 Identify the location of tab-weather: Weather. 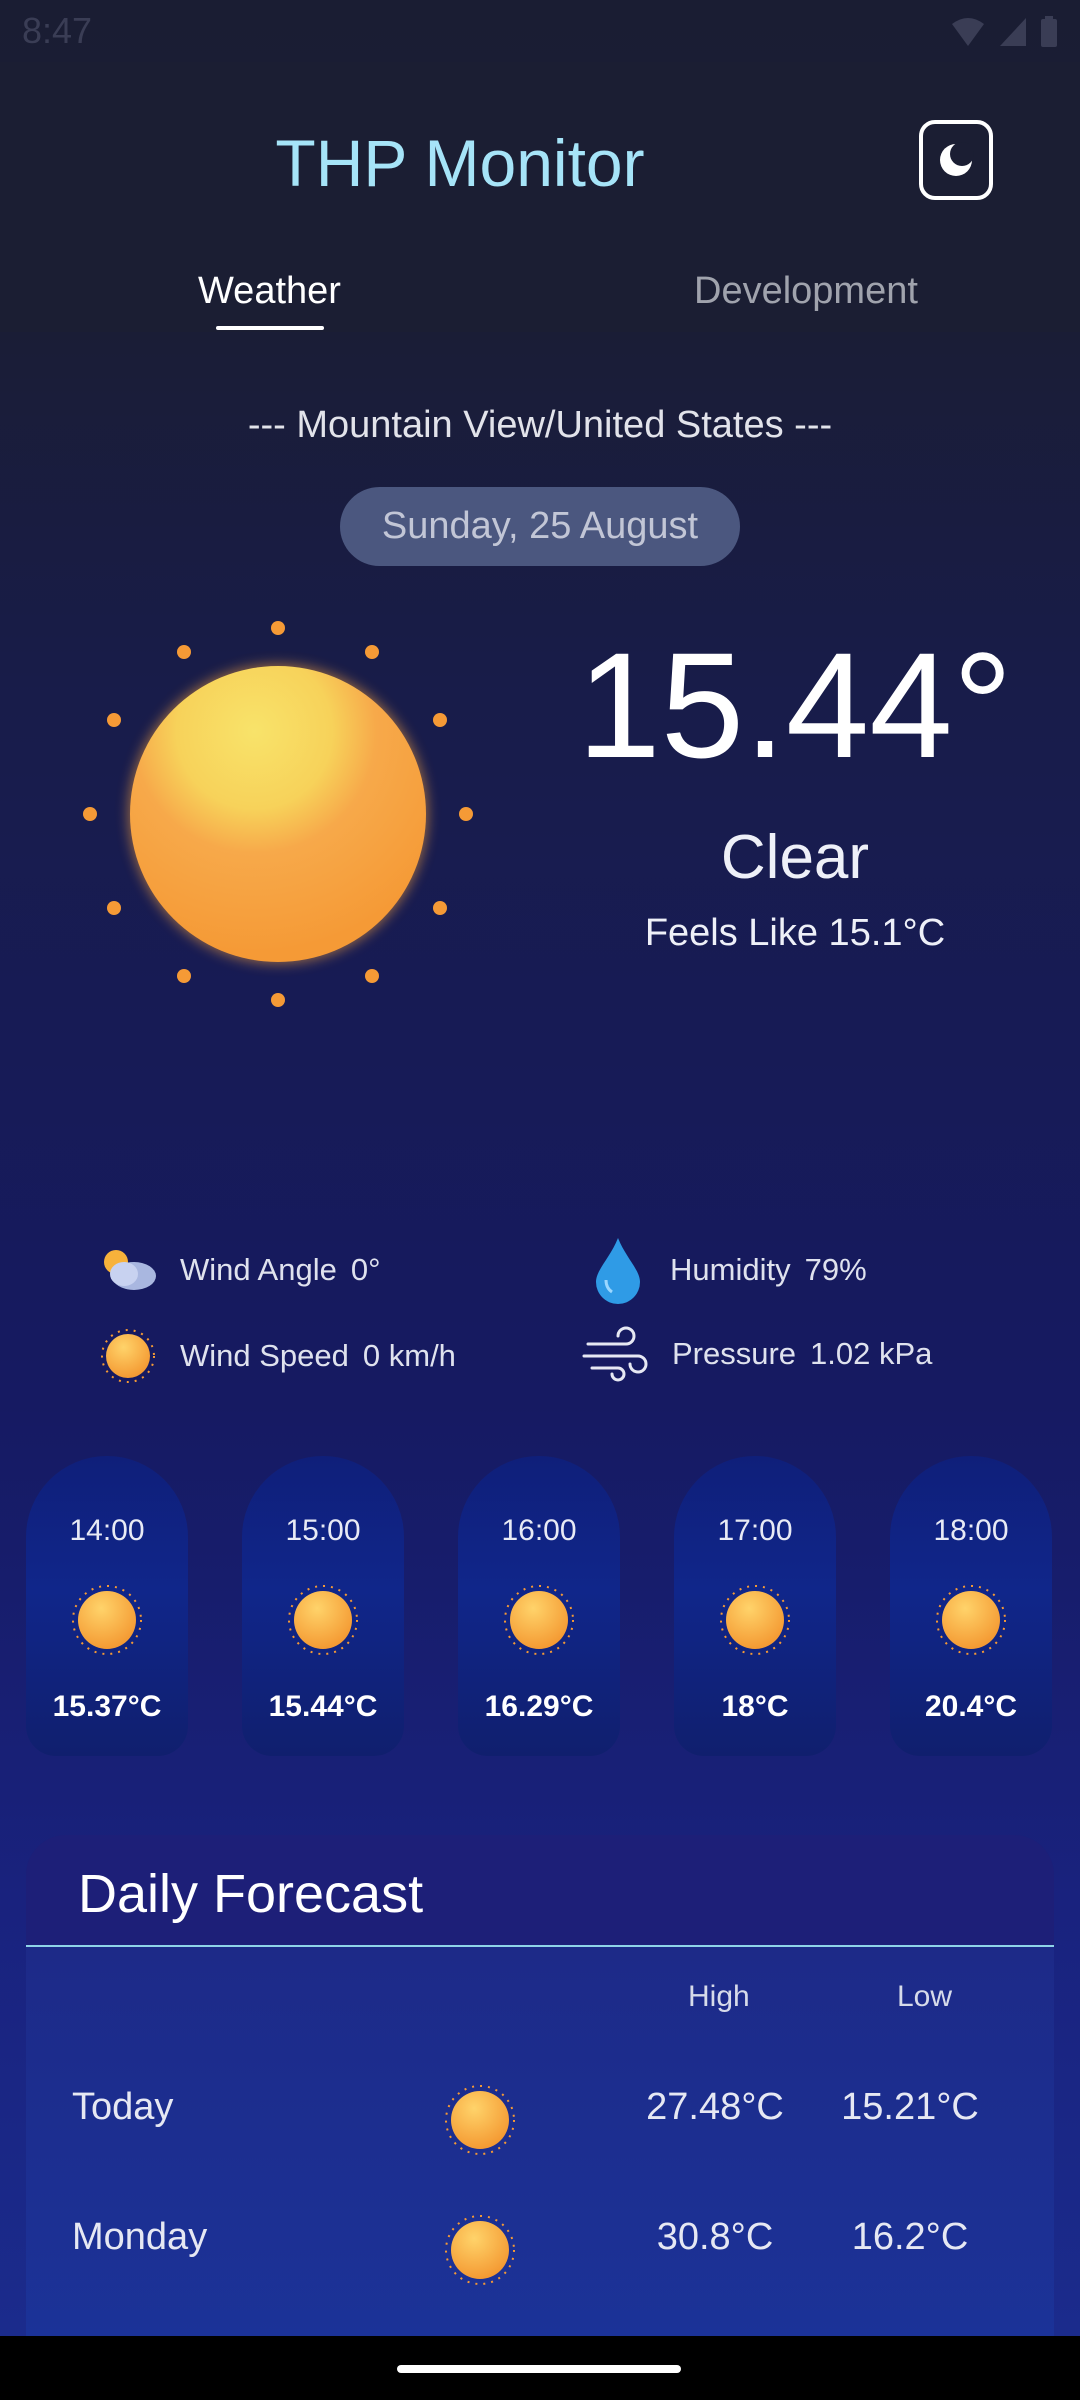
(269, 291).